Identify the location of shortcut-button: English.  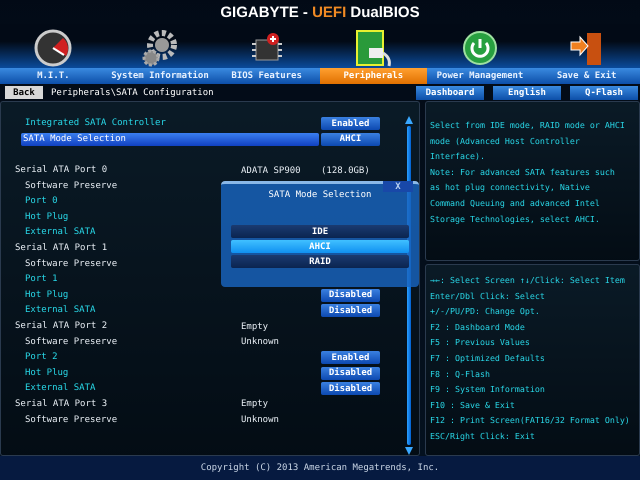
(527, 93).